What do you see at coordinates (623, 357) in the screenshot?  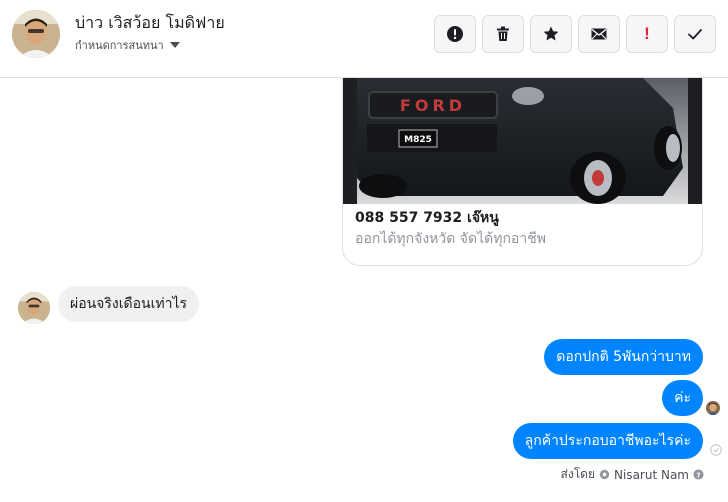 I see `message-bubble-outgoing: ดอกปกติ 5พันกว่าบาท` at bounding box center [623, 357].